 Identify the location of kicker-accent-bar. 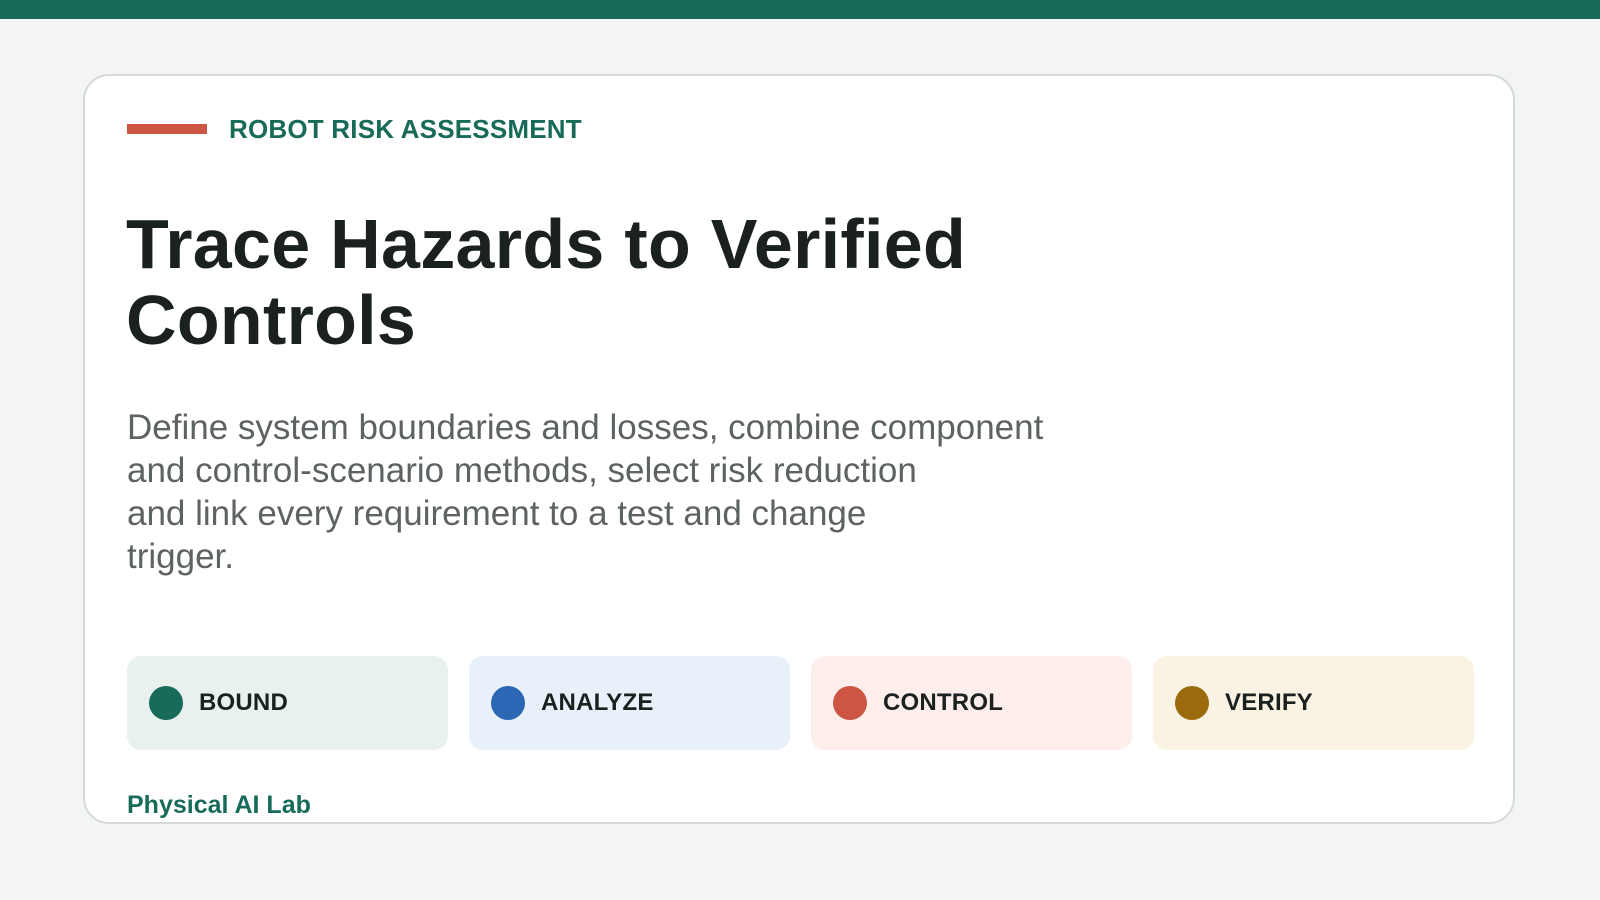
(167, 129).